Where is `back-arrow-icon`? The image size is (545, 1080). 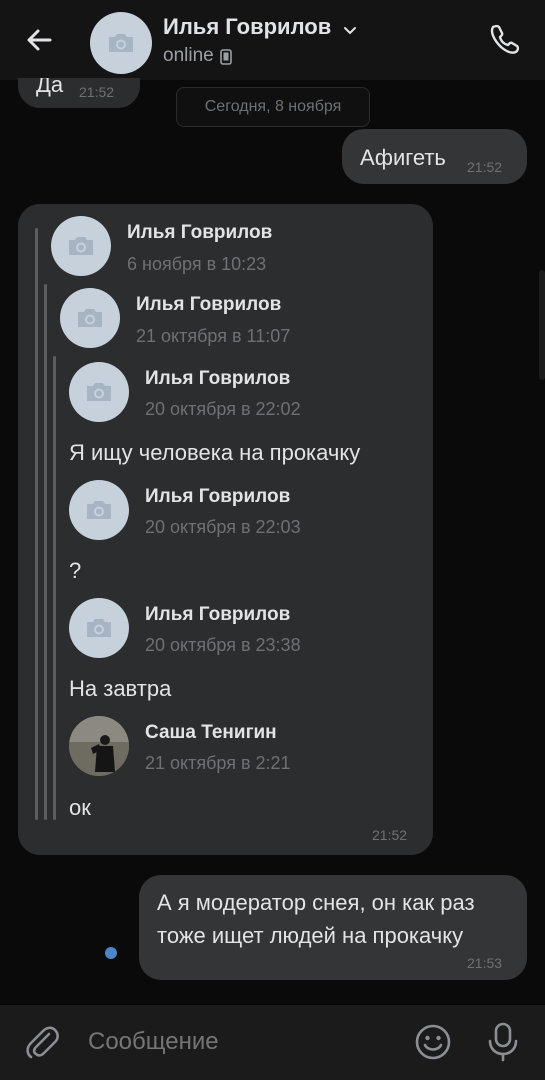 back-arrow-icon is located at coordinates (40, 40).